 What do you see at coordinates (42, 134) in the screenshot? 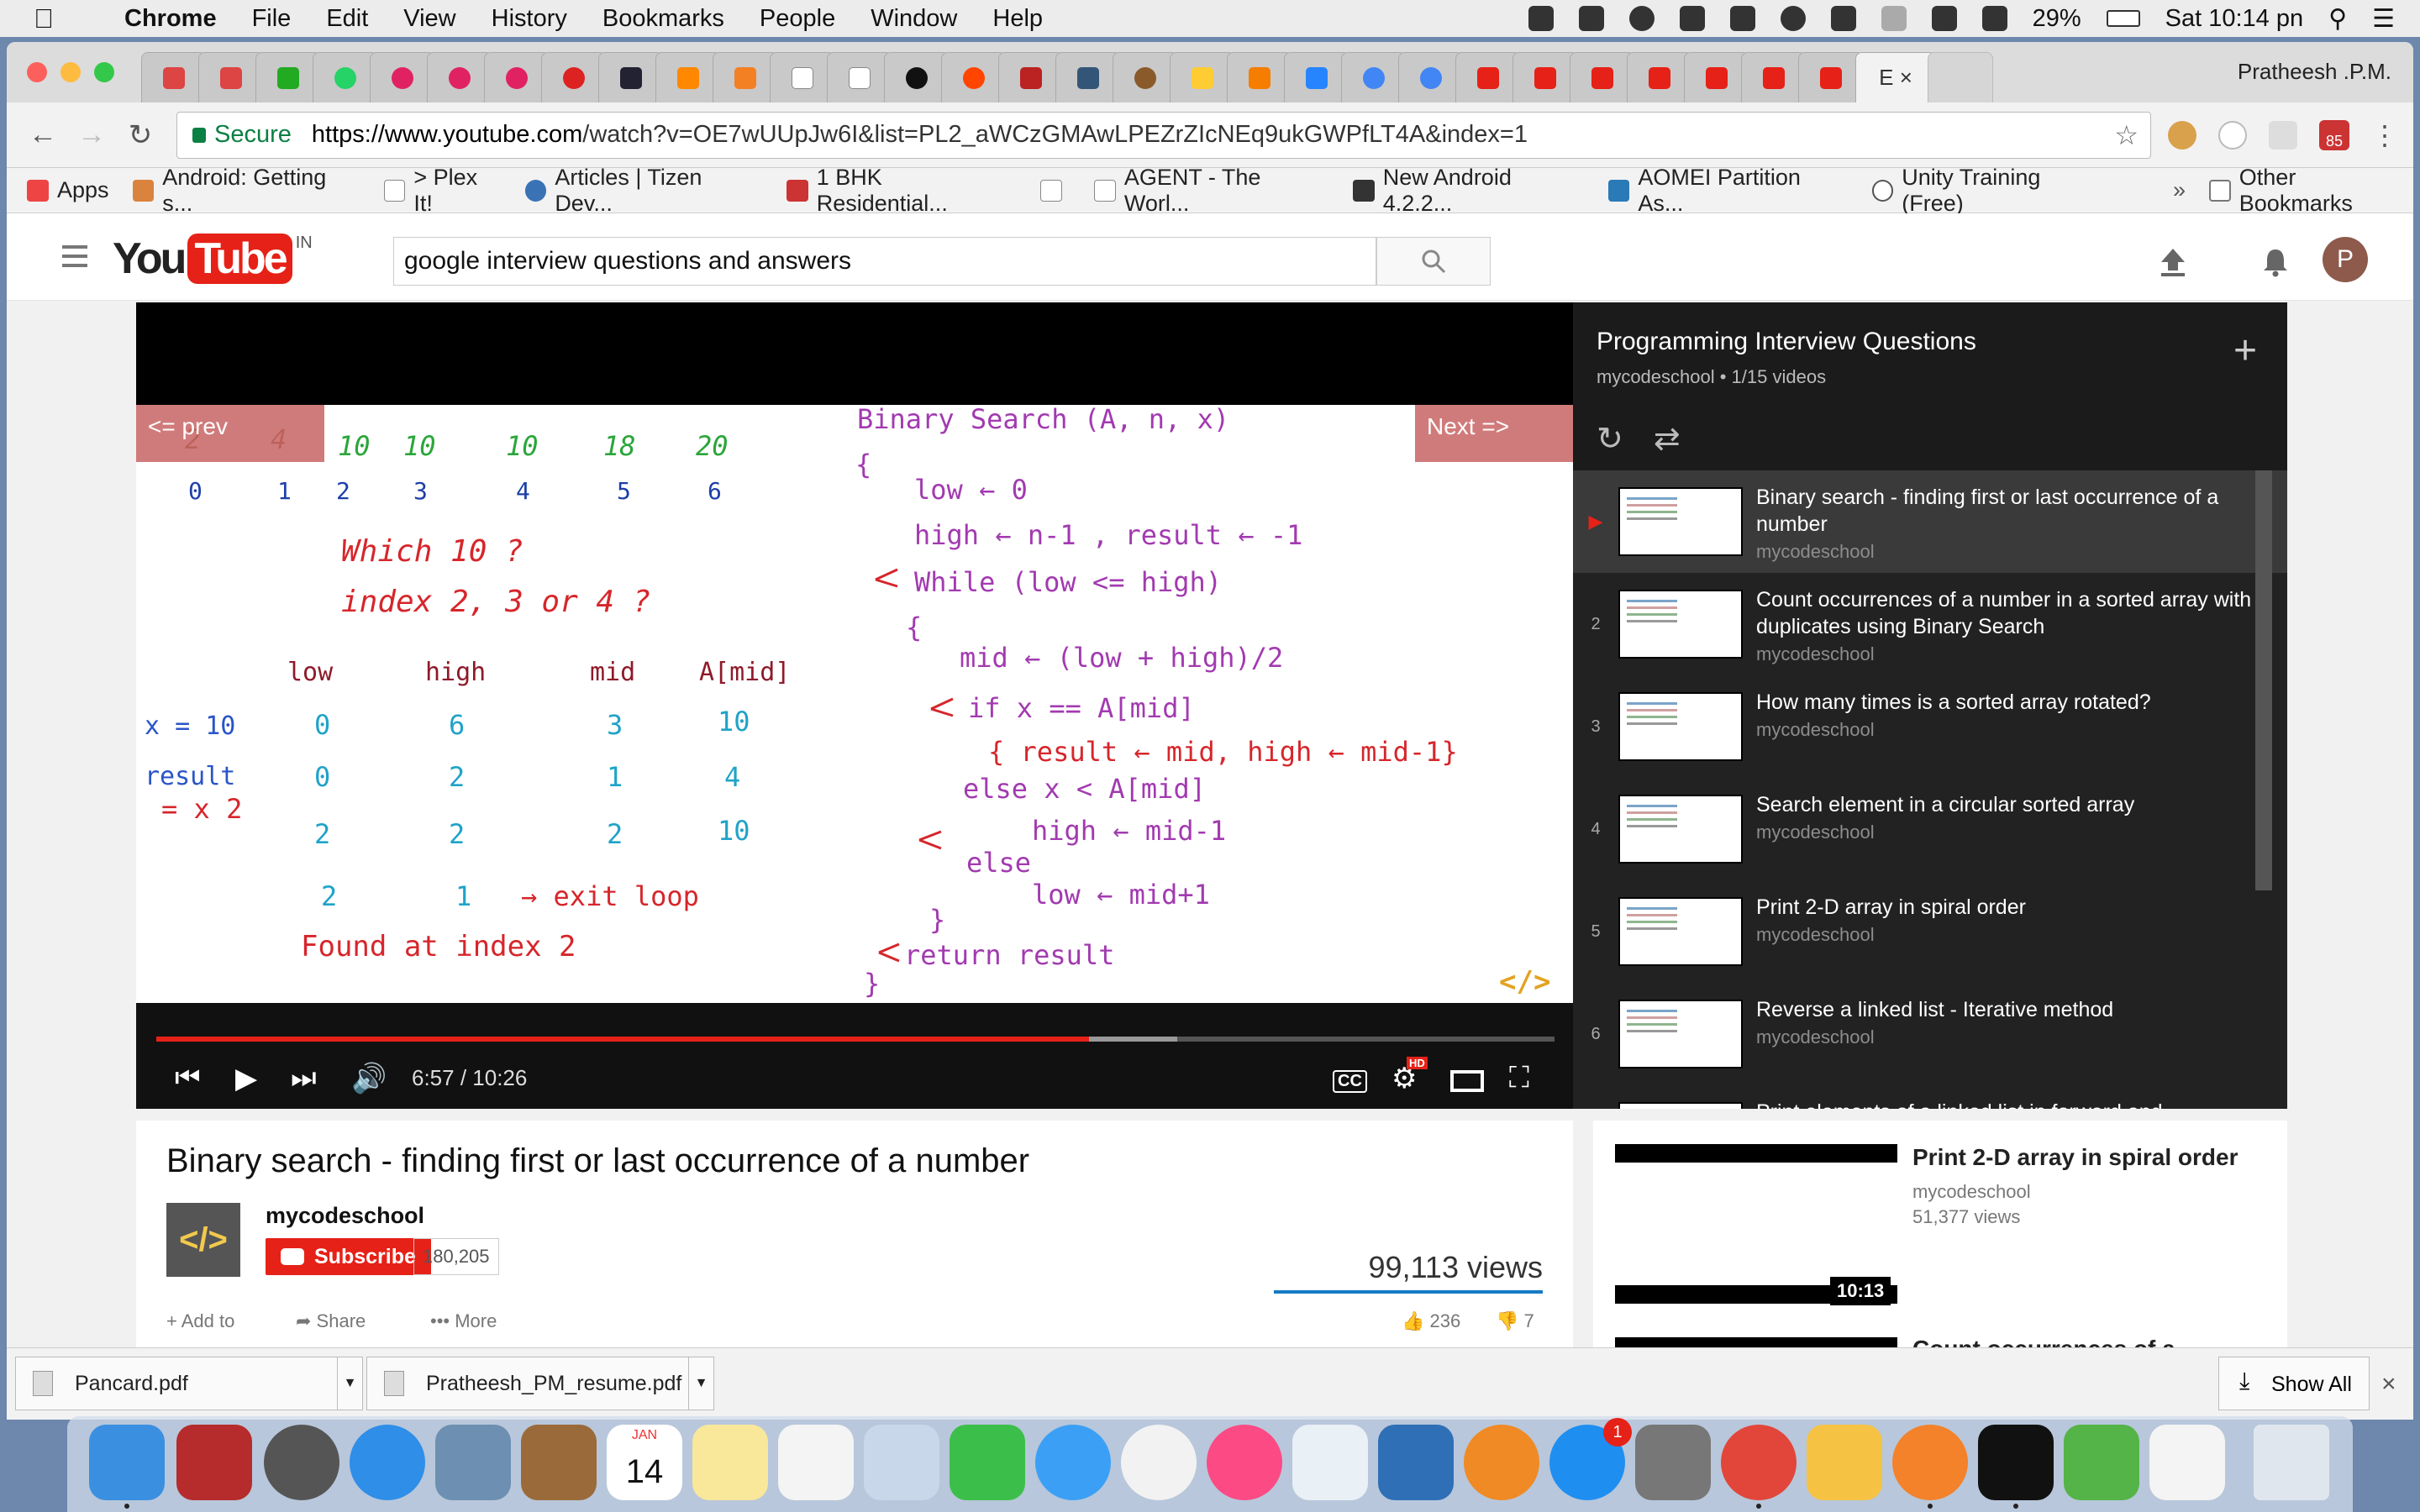
I see `back-icon: ←` at bounding box center [42, 134].